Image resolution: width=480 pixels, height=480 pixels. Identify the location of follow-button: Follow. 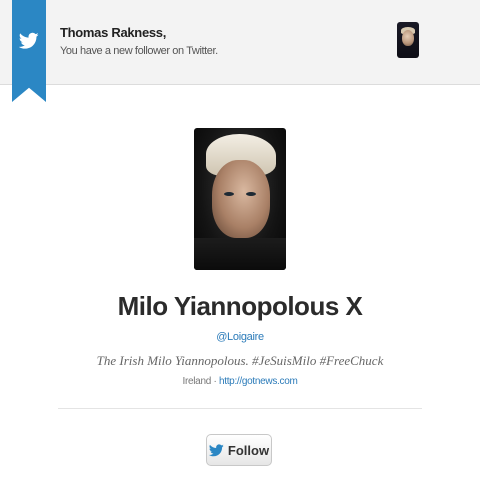
(239, 450).